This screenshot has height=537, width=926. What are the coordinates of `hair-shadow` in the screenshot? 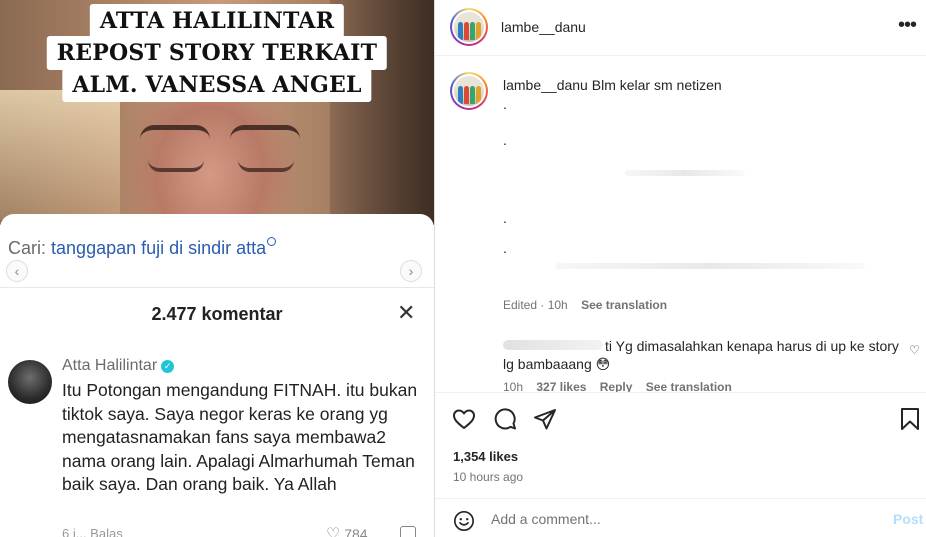 It's located at (382, 112).